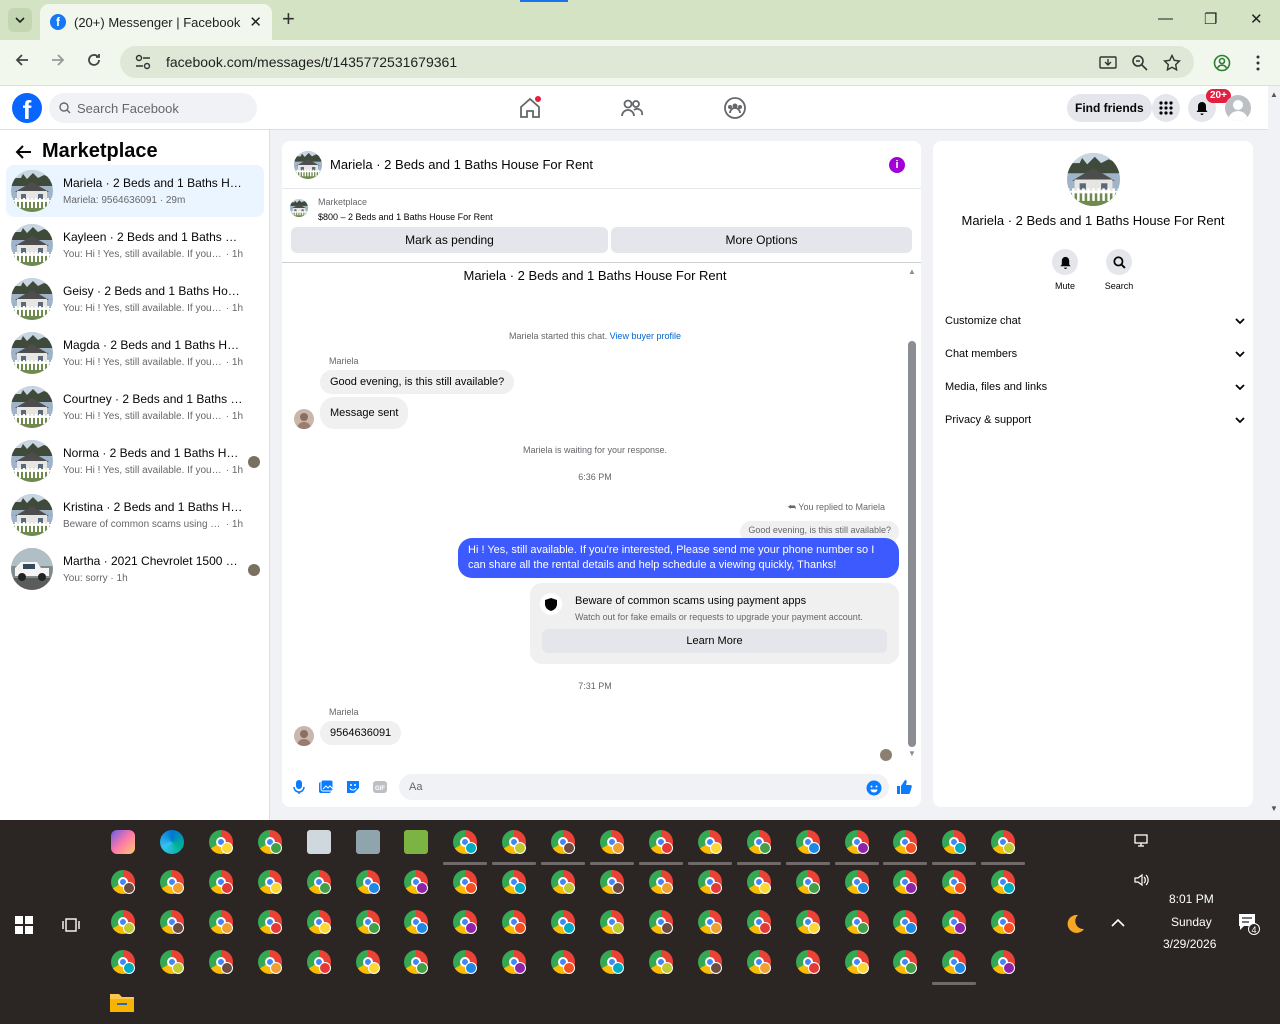 The height and width of the screenshot is (1024, 1280). Describe the element at coordinates (153, 108) in the screenshot. I see `search-facebook-input: Search Facebook` at that location.